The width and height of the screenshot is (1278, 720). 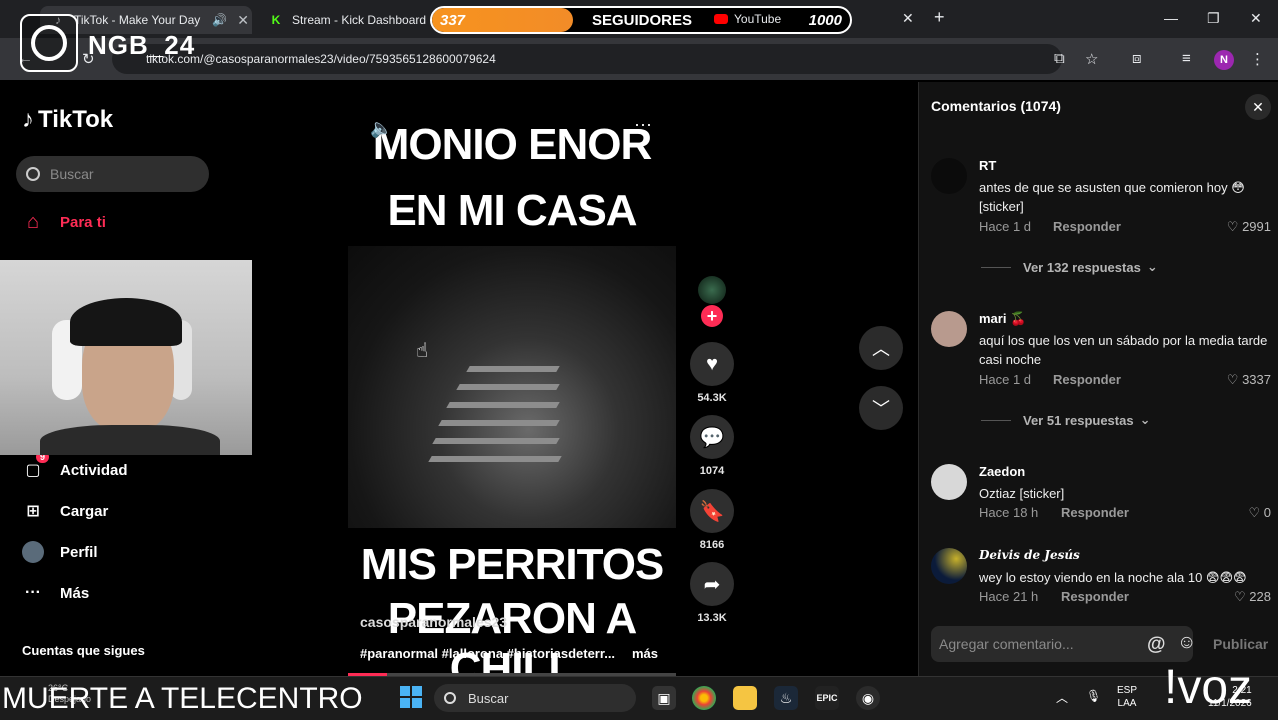 I want to click on camera-logo-icon, so click(x=49, y=43).